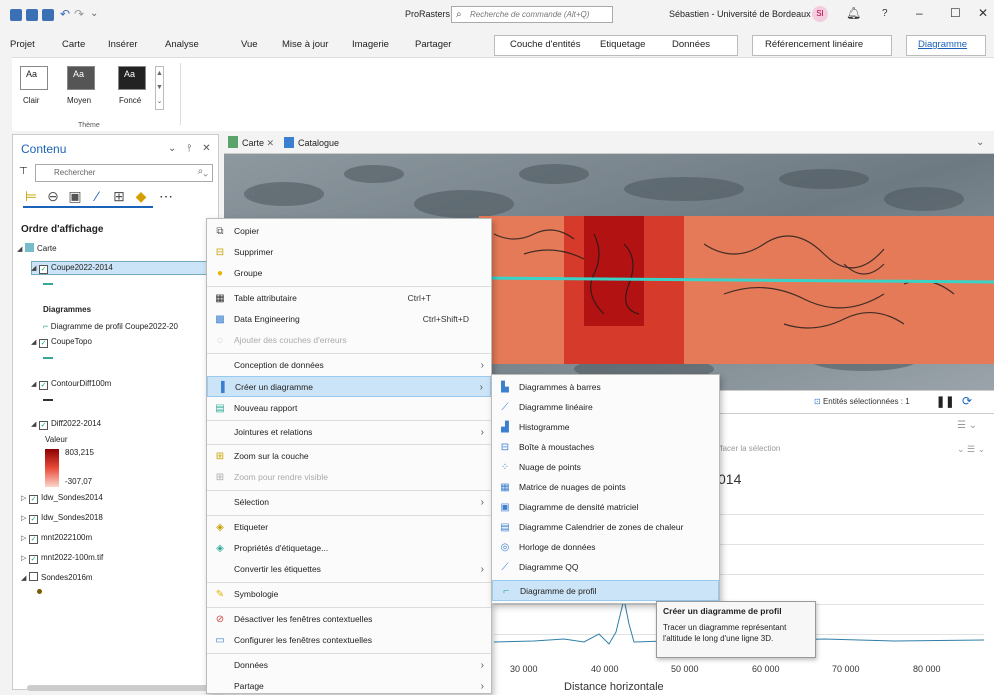  I want to click on profile-chart-item: ⌐ Diagramme de profil Coupe2022-20, so click(110, 326).